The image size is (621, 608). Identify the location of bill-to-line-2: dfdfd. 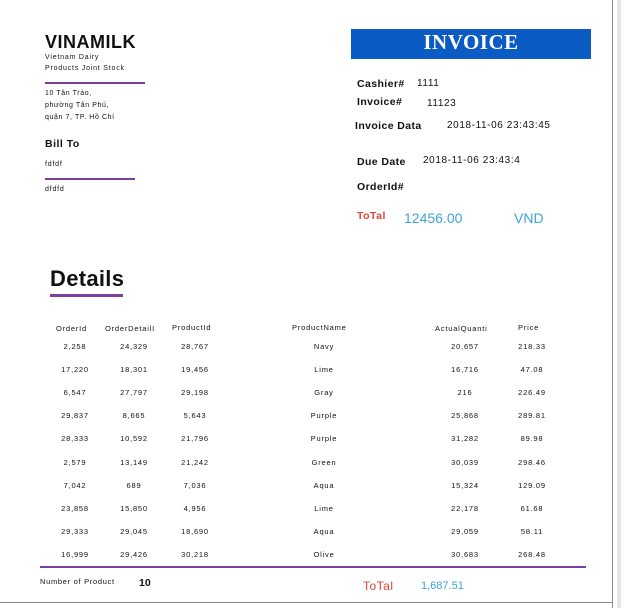
(55, 189).